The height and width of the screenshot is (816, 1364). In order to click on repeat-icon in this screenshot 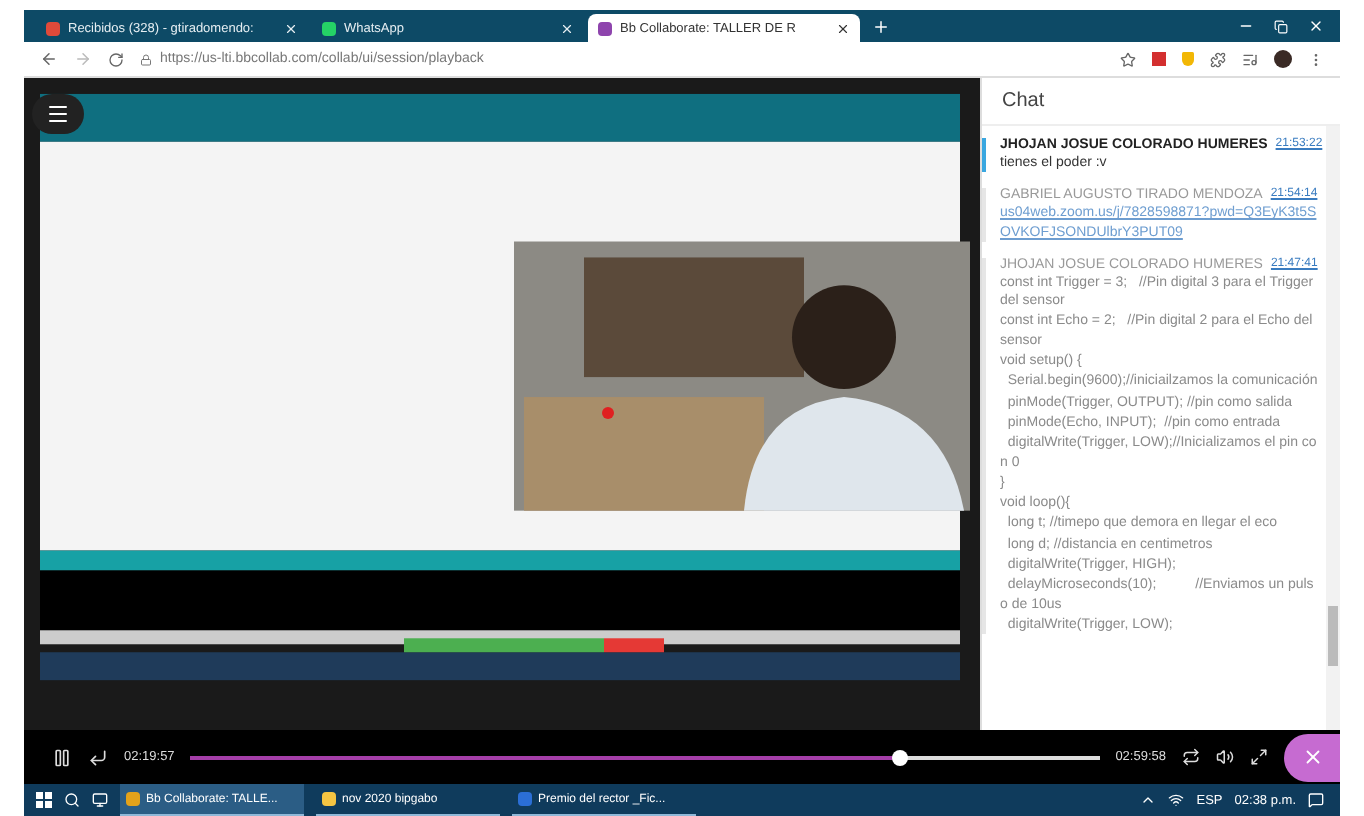, I will do `click(1191, 757)`.